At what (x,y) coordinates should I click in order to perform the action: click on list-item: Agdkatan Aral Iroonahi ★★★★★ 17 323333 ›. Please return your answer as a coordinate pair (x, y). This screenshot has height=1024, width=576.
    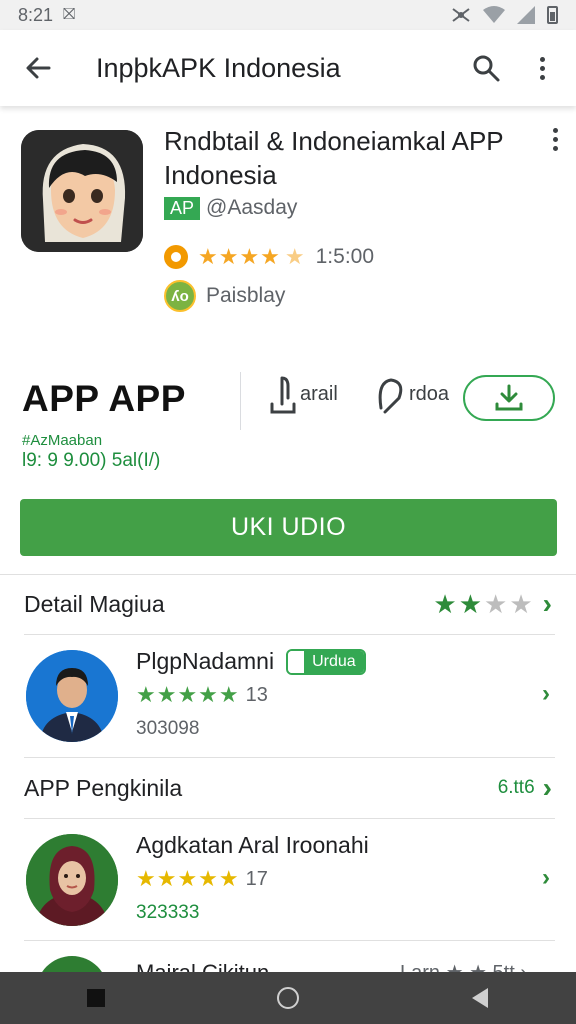
    Looking at the image, I should click on (288, 879).